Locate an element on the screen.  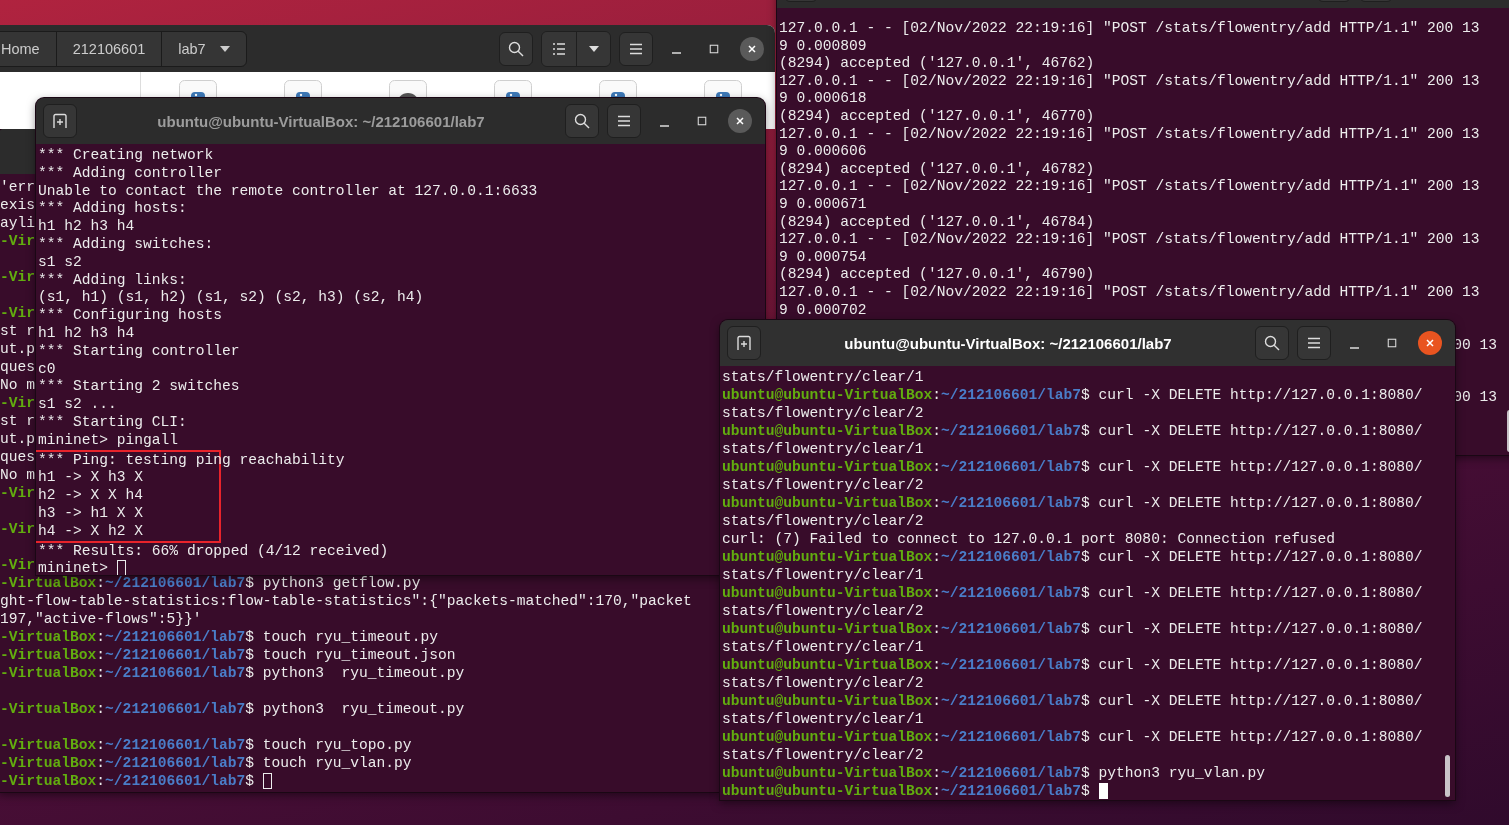
terminal-line: s1 s2 is located at coordinates (60, 261).